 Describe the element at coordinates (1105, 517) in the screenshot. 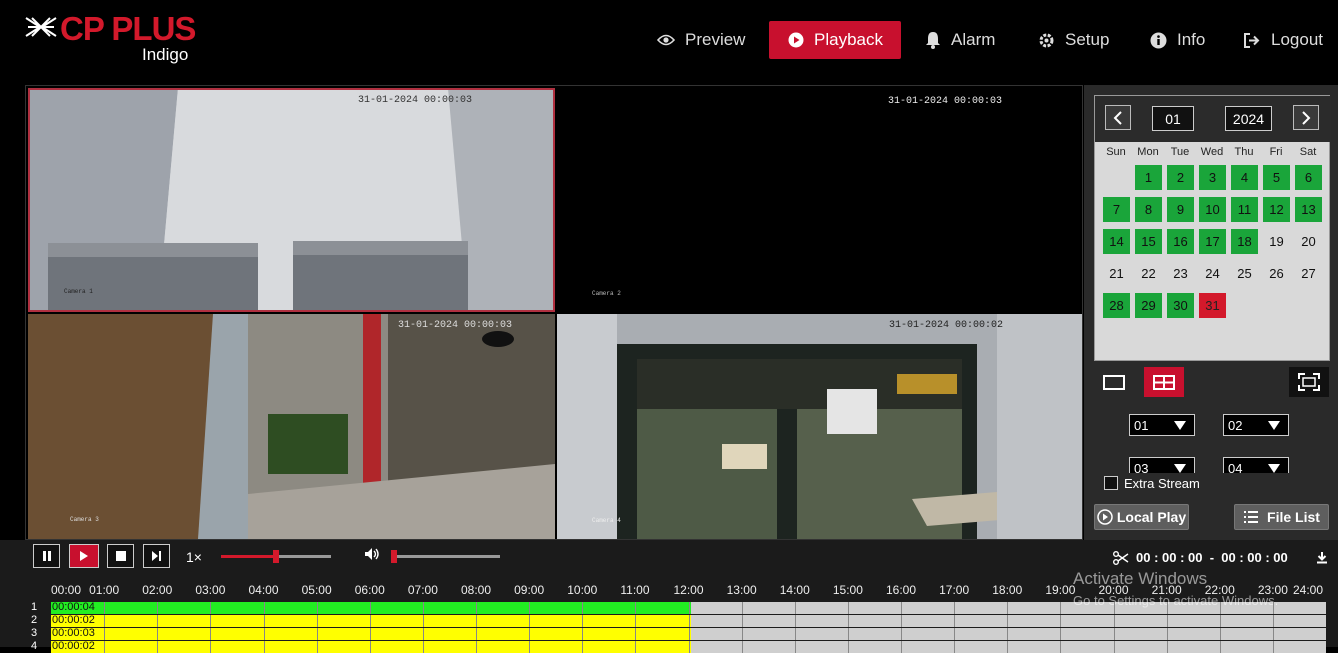

I see `play-circle-icon` at that location.